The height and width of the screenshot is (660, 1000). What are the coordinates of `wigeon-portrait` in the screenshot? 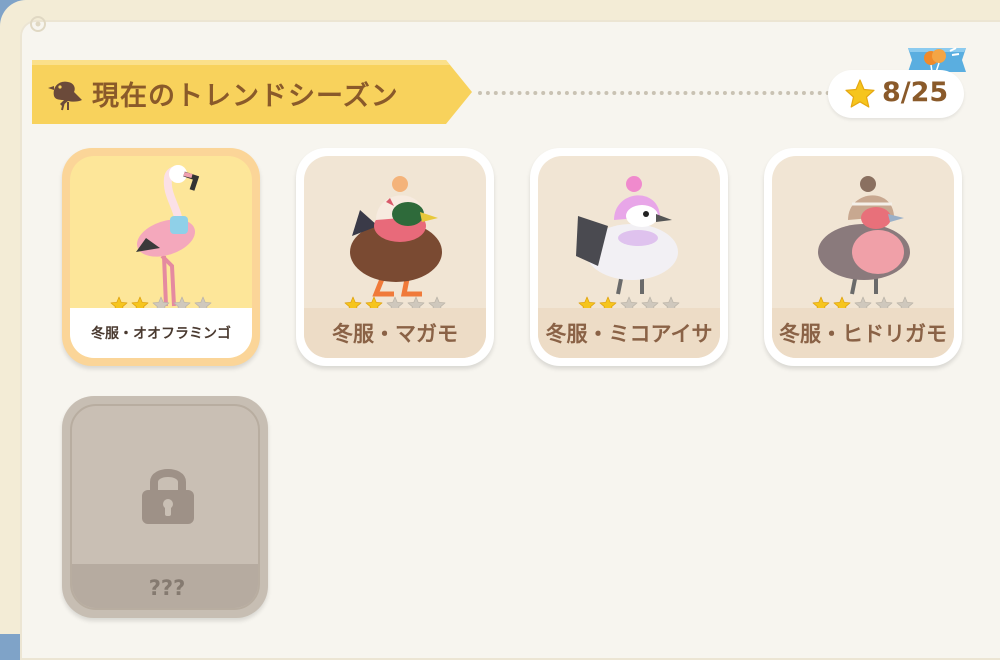 It's located at (864, 235).